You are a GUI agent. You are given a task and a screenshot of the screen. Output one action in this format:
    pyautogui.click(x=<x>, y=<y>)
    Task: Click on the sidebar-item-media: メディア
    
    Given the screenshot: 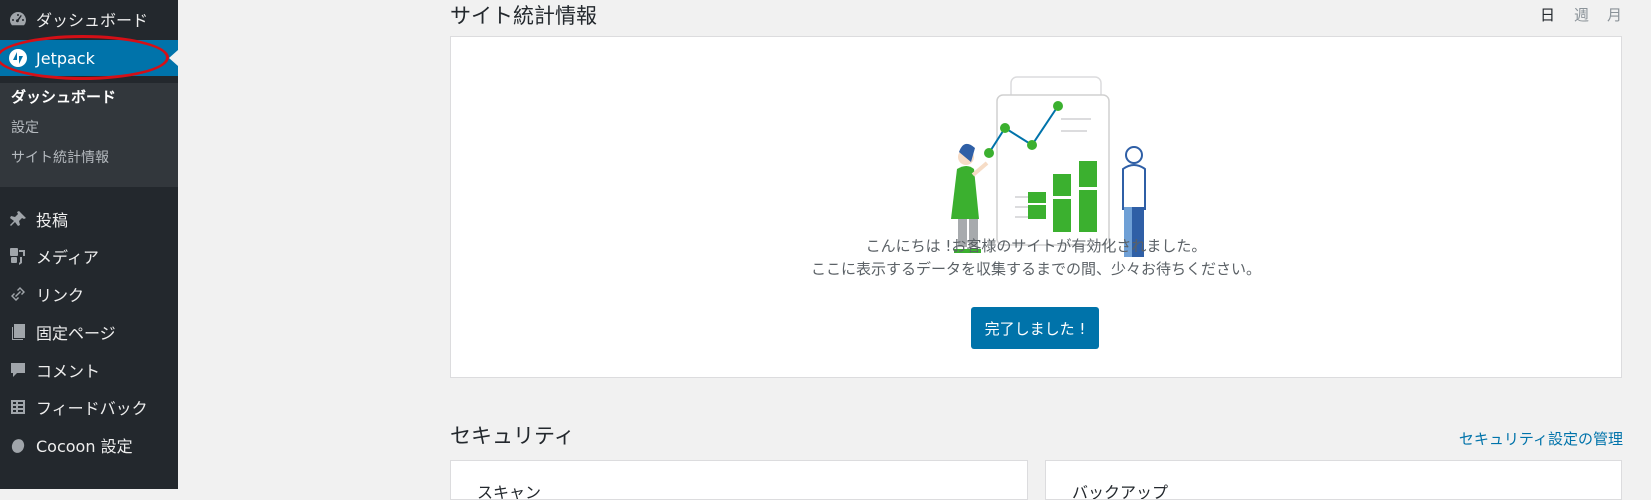 What is the action you would take?
    pyautogui.click(x=89, y=256)
    